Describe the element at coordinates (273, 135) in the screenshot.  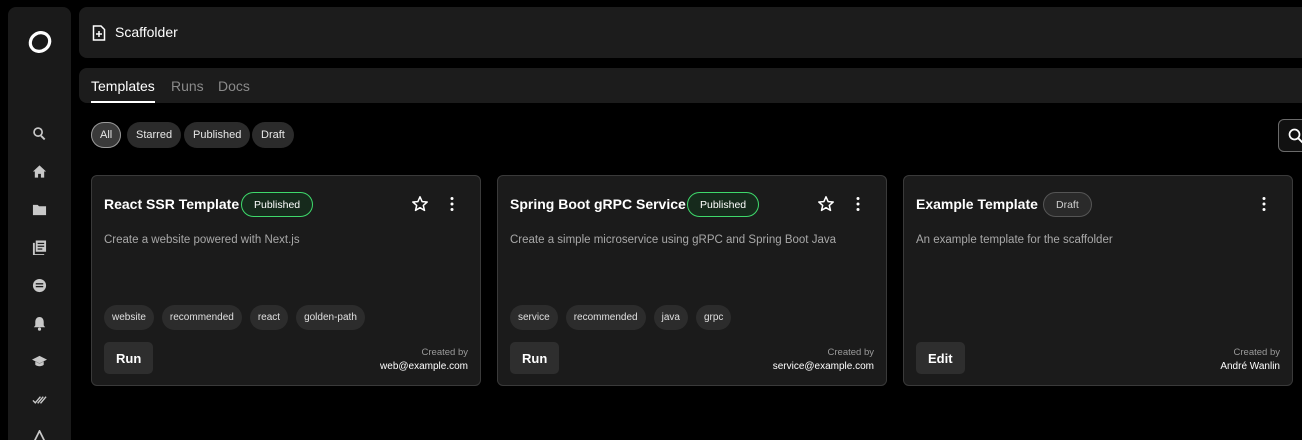
I see `filter-draft: Draft` at that location.